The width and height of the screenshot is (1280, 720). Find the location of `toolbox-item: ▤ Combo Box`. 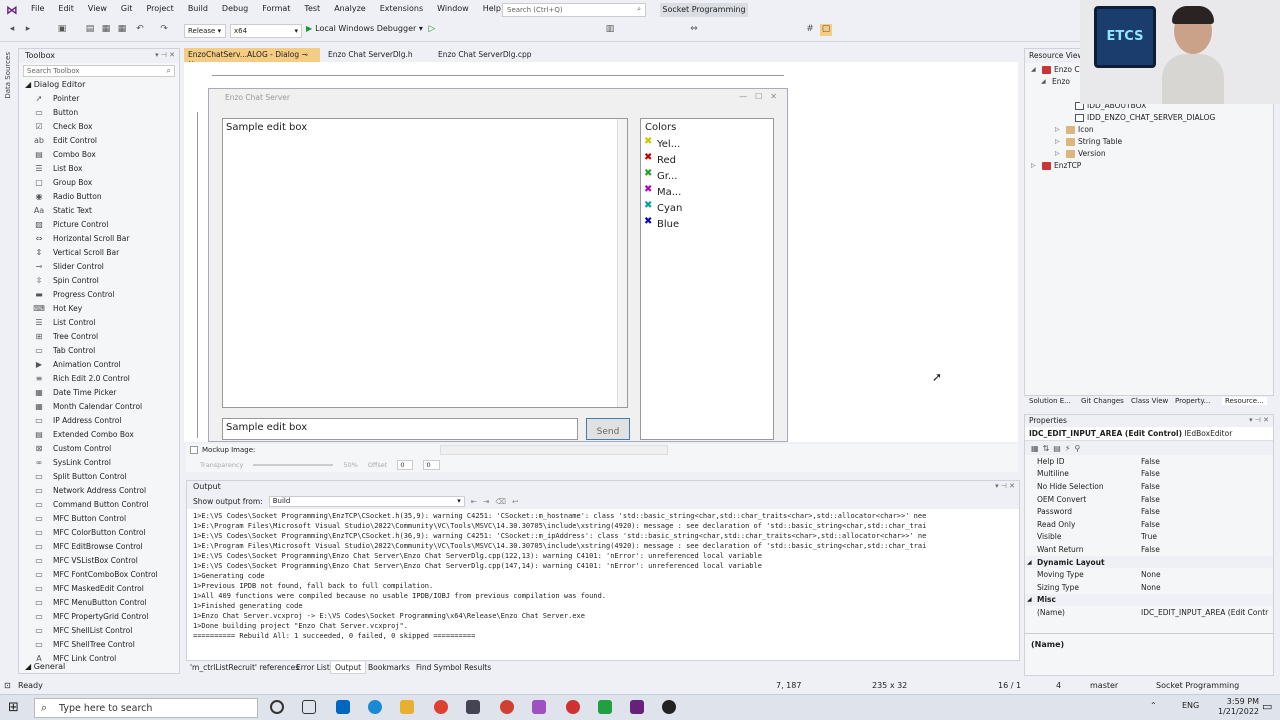

toolbox-item: ▤ Combo Box is located at coordinates (99, 154).